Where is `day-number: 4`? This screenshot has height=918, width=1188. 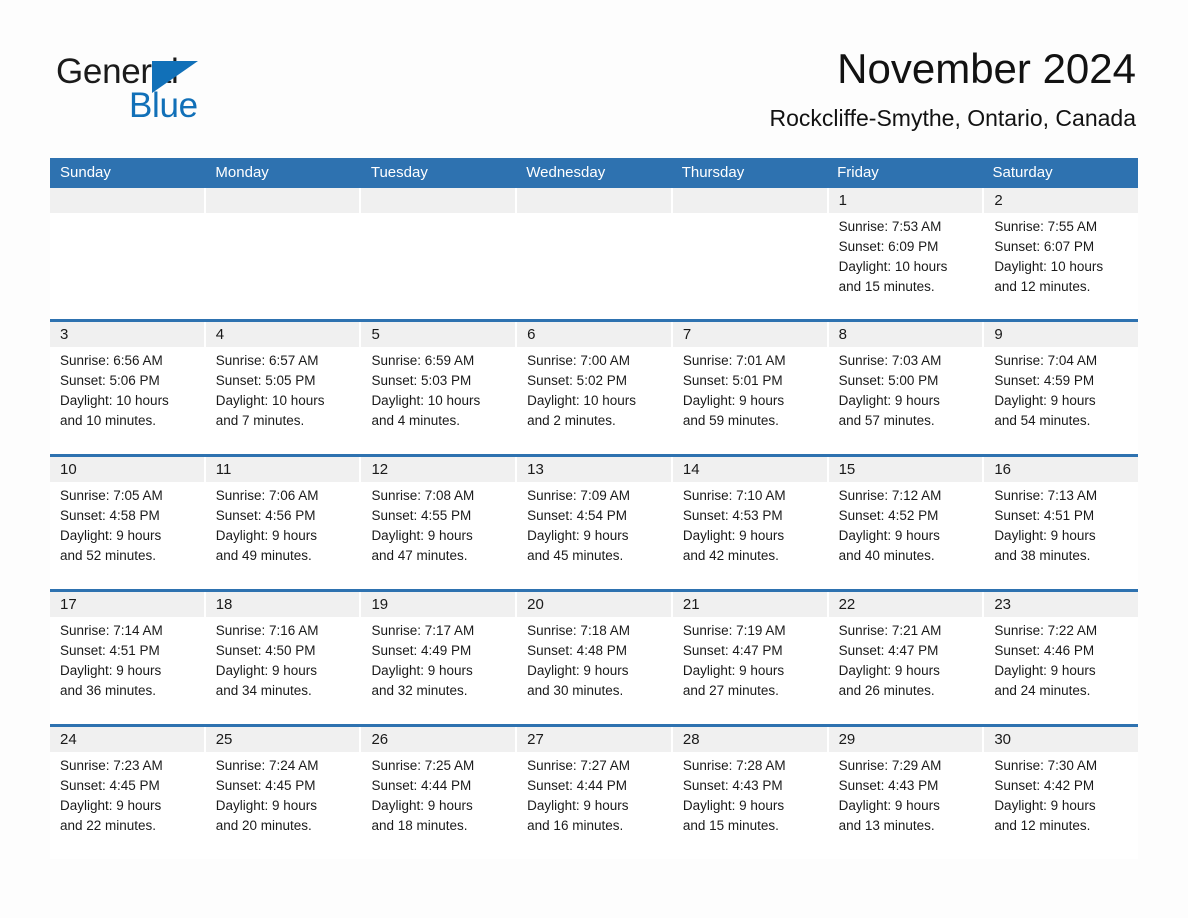 day-number: 4 is located at coordinates (282, 334).